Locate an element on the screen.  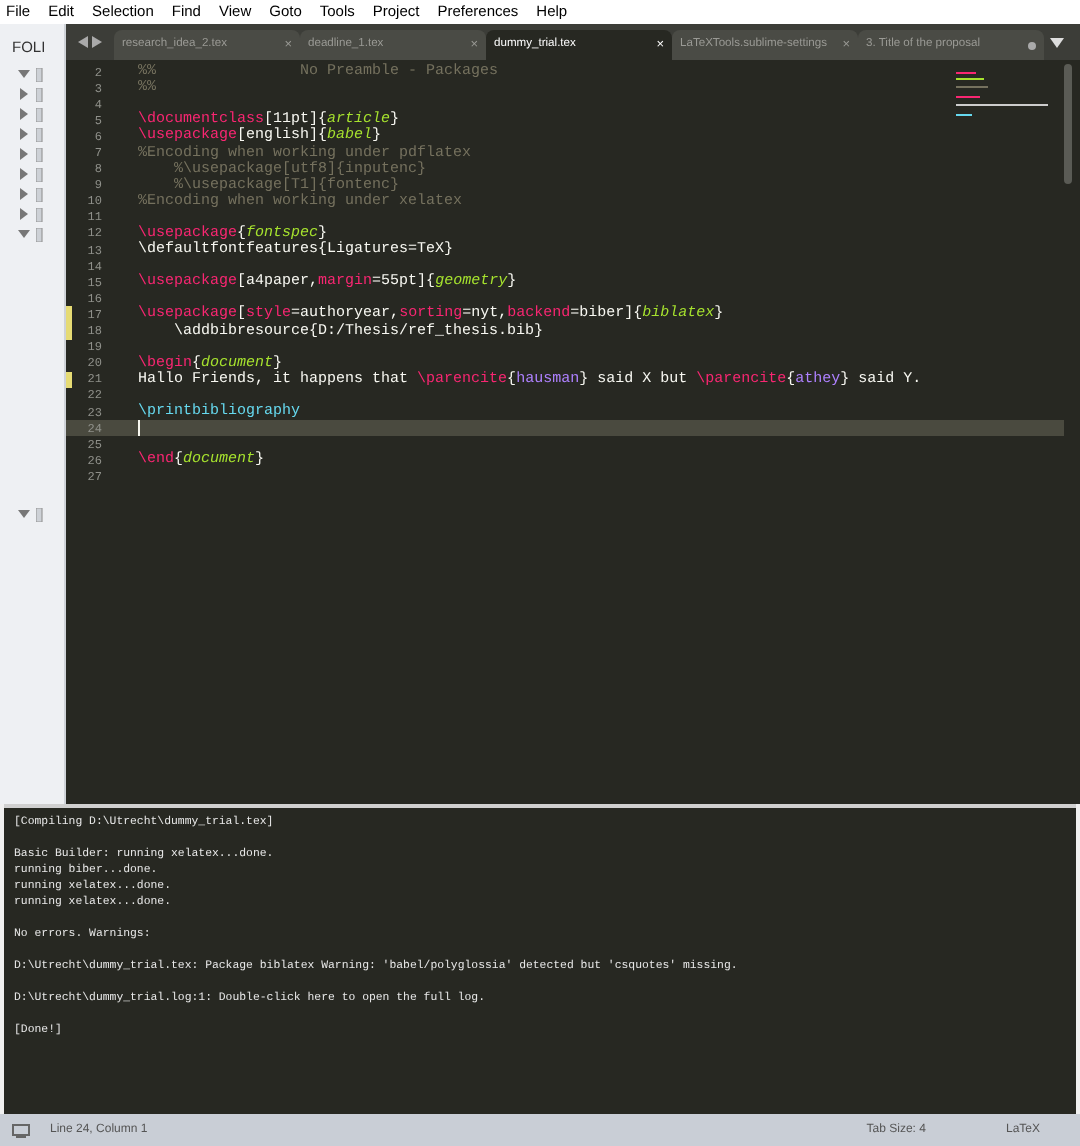
scrollbar is located at coordinates (1068, 124).